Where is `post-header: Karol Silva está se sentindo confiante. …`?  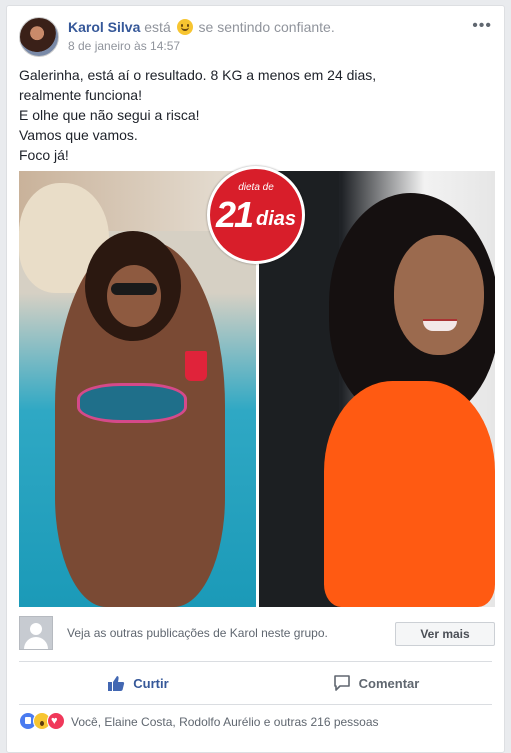
post-header: Karol Silva está se sentindo confiante. … is located at coordinates (255, 39).